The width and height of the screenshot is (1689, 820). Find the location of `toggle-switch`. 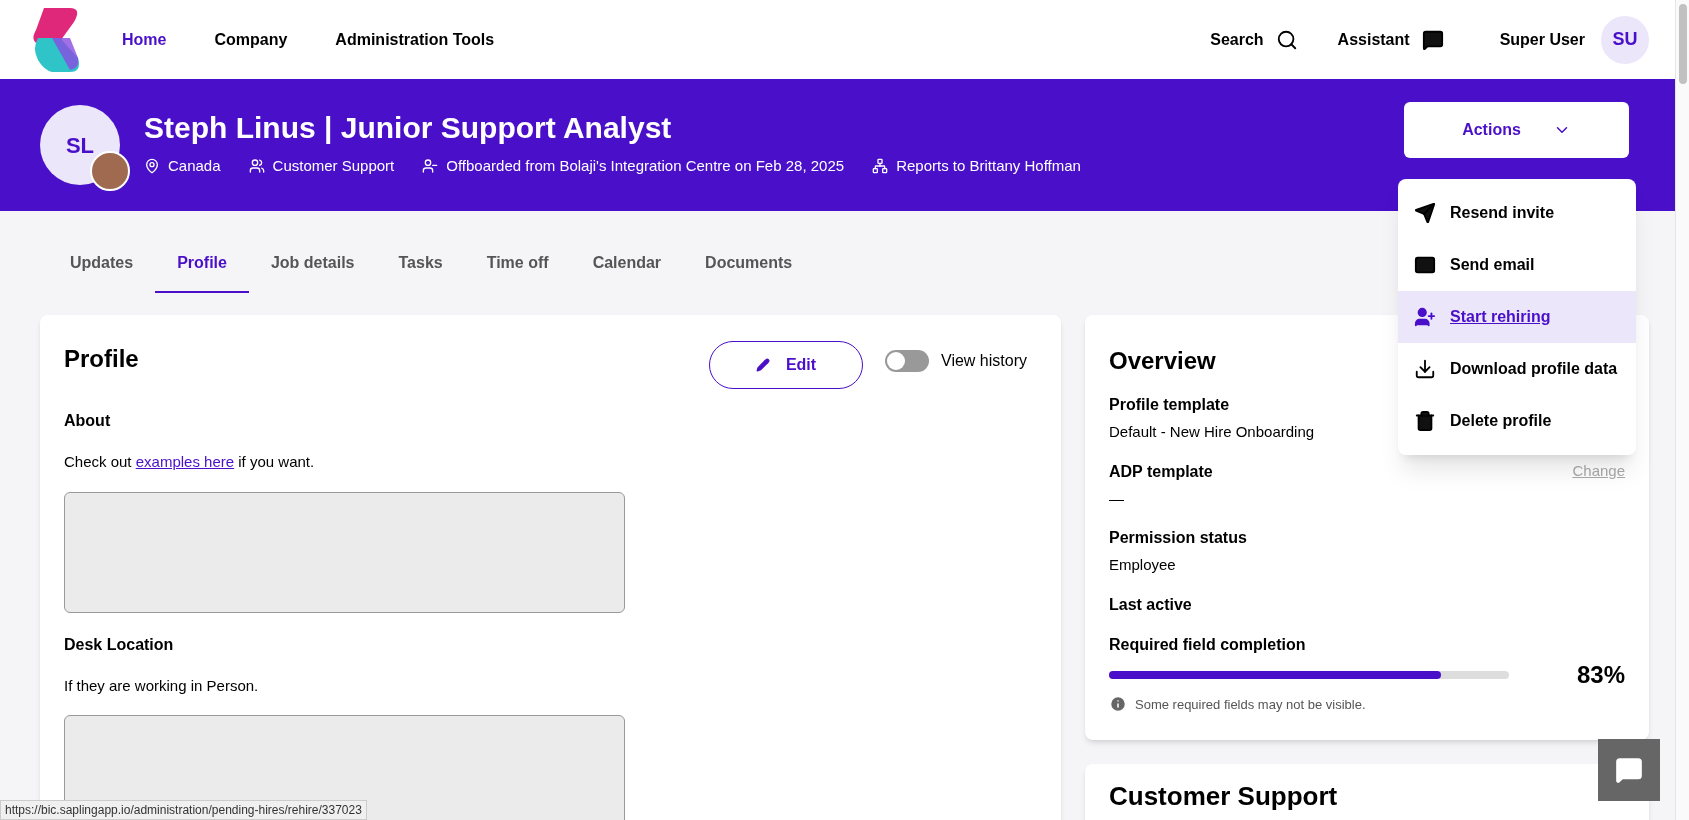

toggle-switch is located at coordinates (907, 361).